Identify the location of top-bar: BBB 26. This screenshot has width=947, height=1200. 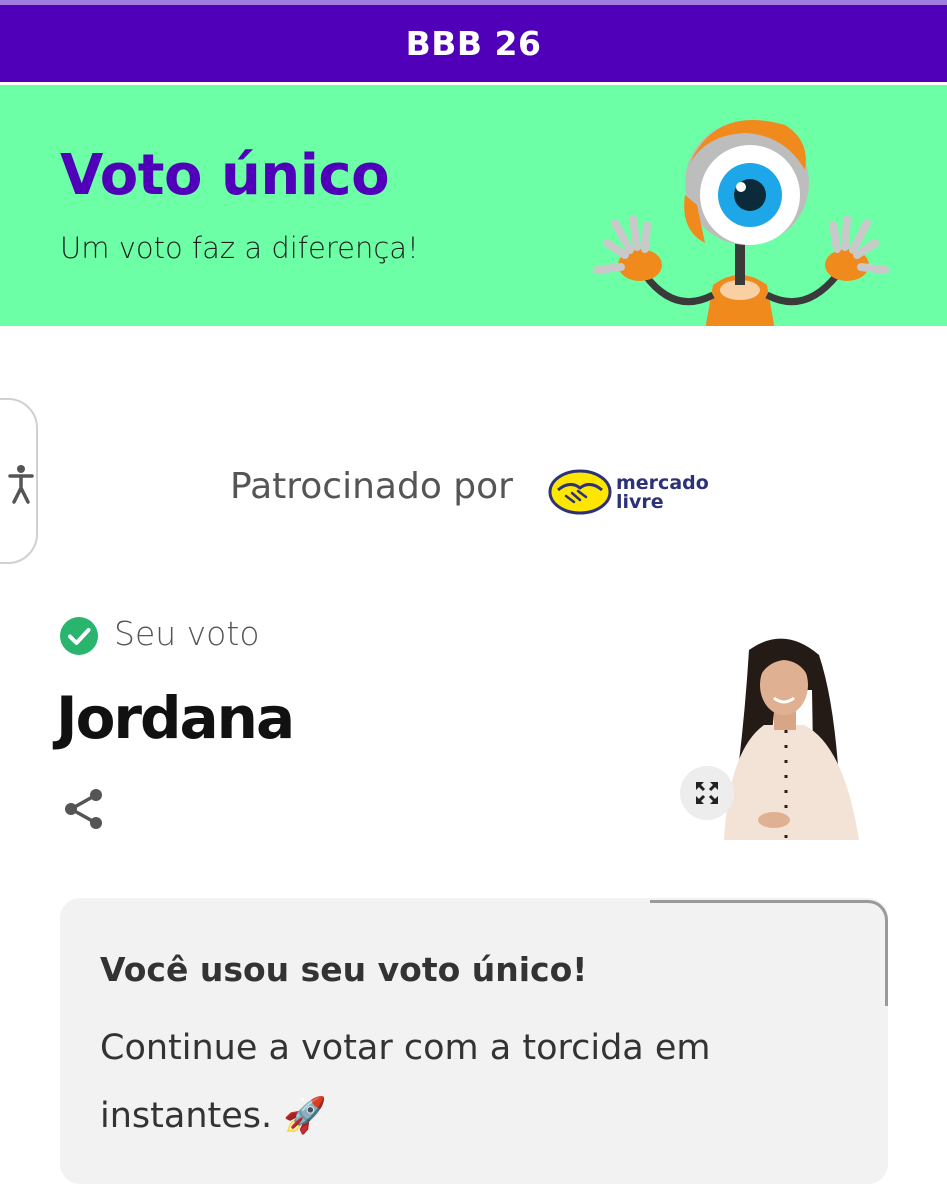
(473, 41).